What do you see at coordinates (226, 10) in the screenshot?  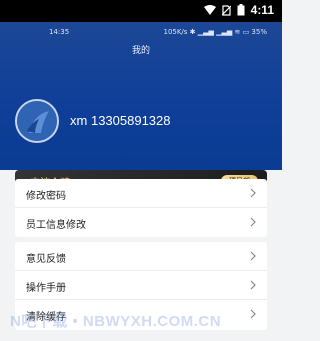 I see `no-sim-icon` at bounding box center [226, 10].